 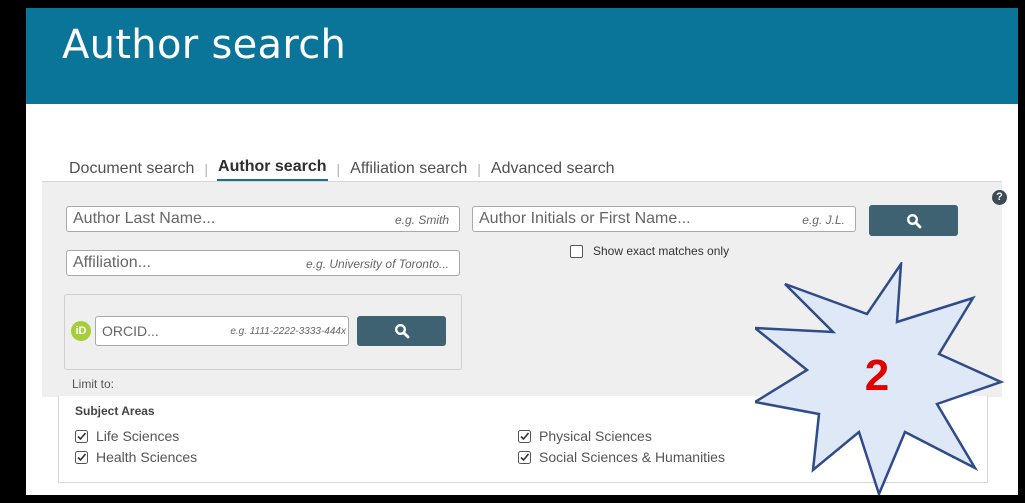 I want to click on orcid-icon: iD, so click(x=81, y=331).